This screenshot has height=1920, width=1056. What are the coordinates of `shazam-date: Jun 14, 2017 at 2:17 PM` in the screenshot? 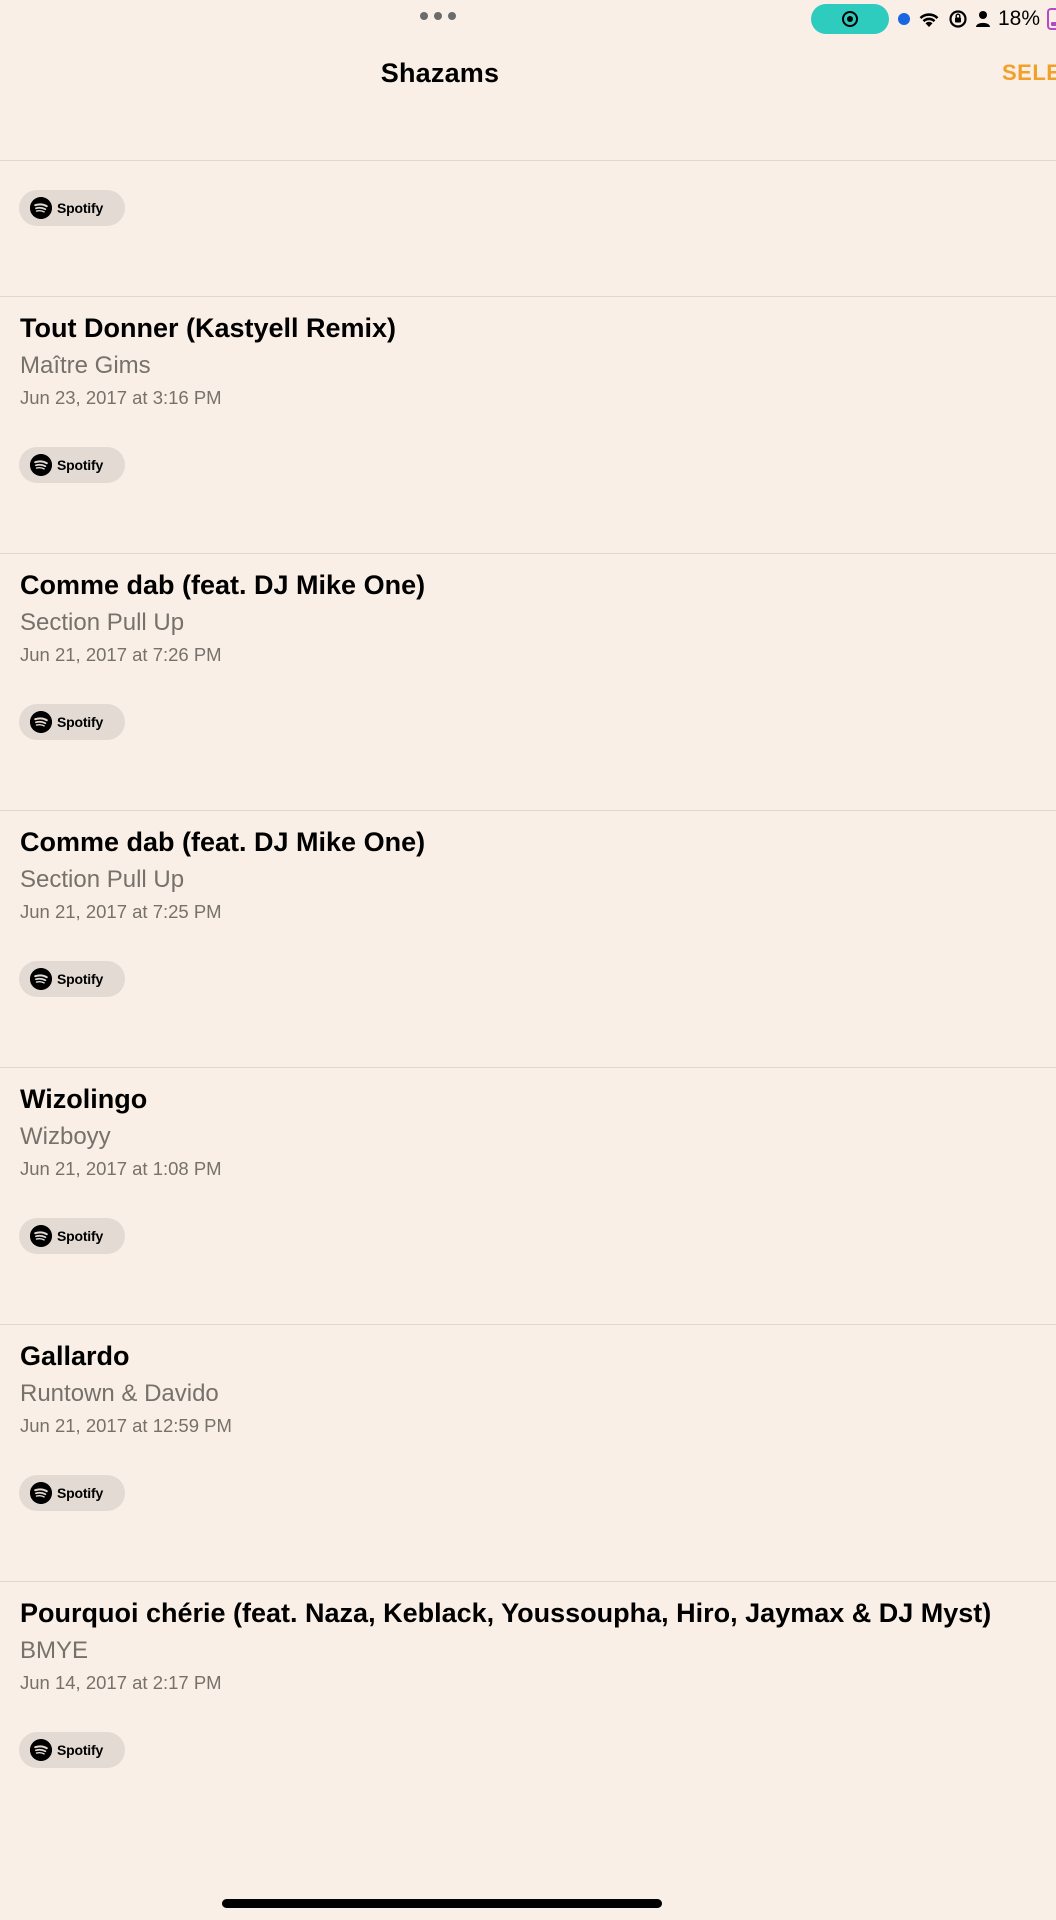 It's located at (121, 1682).